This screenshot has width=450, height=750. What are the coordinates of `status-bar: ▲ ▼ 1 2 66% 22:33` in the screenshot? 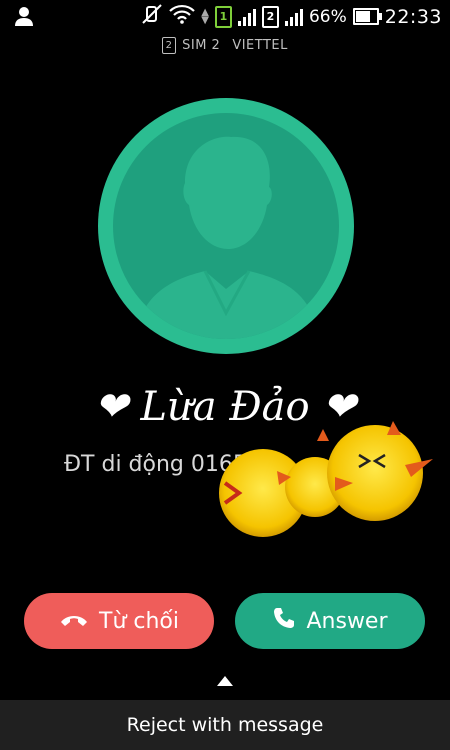 It's located at (225, 18).